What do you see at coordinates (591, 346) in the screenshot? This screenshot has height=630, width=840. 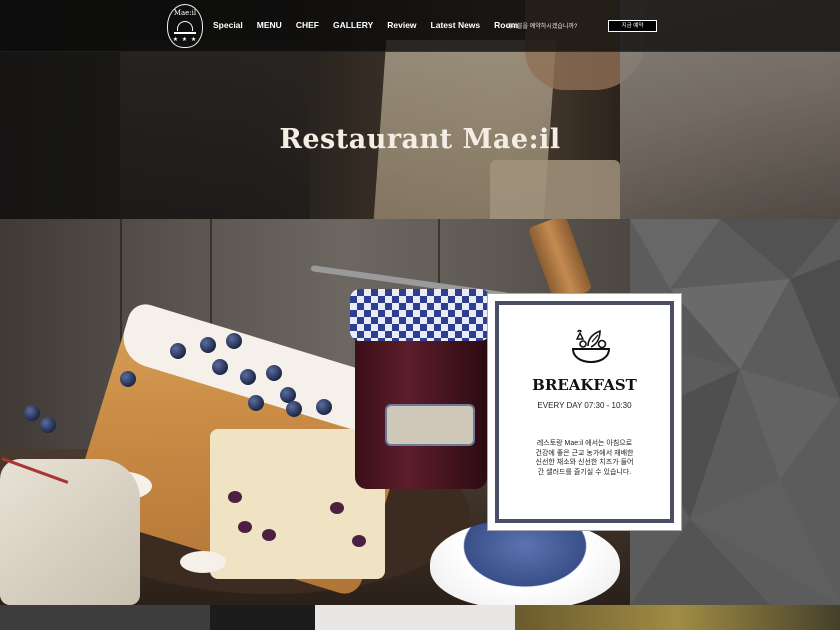 I see `salad-bowl-icon` at bounding box center [591, 346].